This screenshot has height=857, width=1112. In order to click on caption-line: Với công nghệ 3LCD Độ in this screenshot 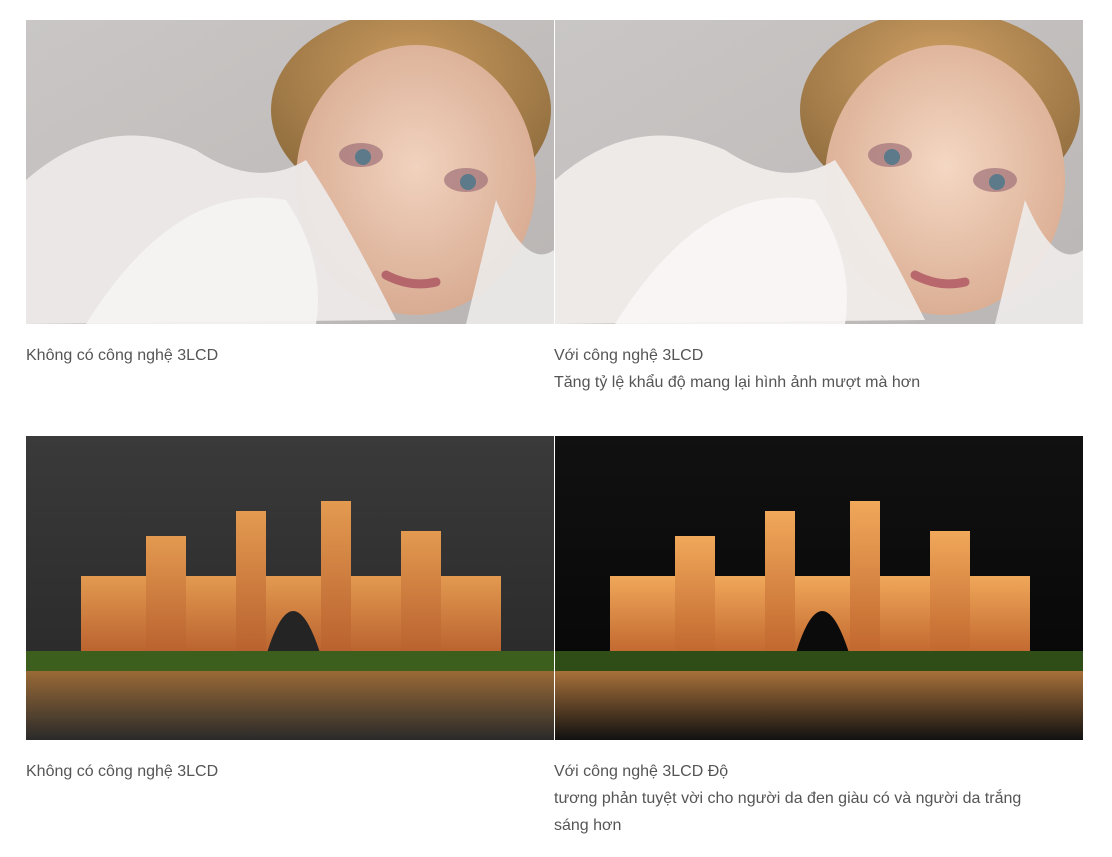, I will do `click(641, 771)`.